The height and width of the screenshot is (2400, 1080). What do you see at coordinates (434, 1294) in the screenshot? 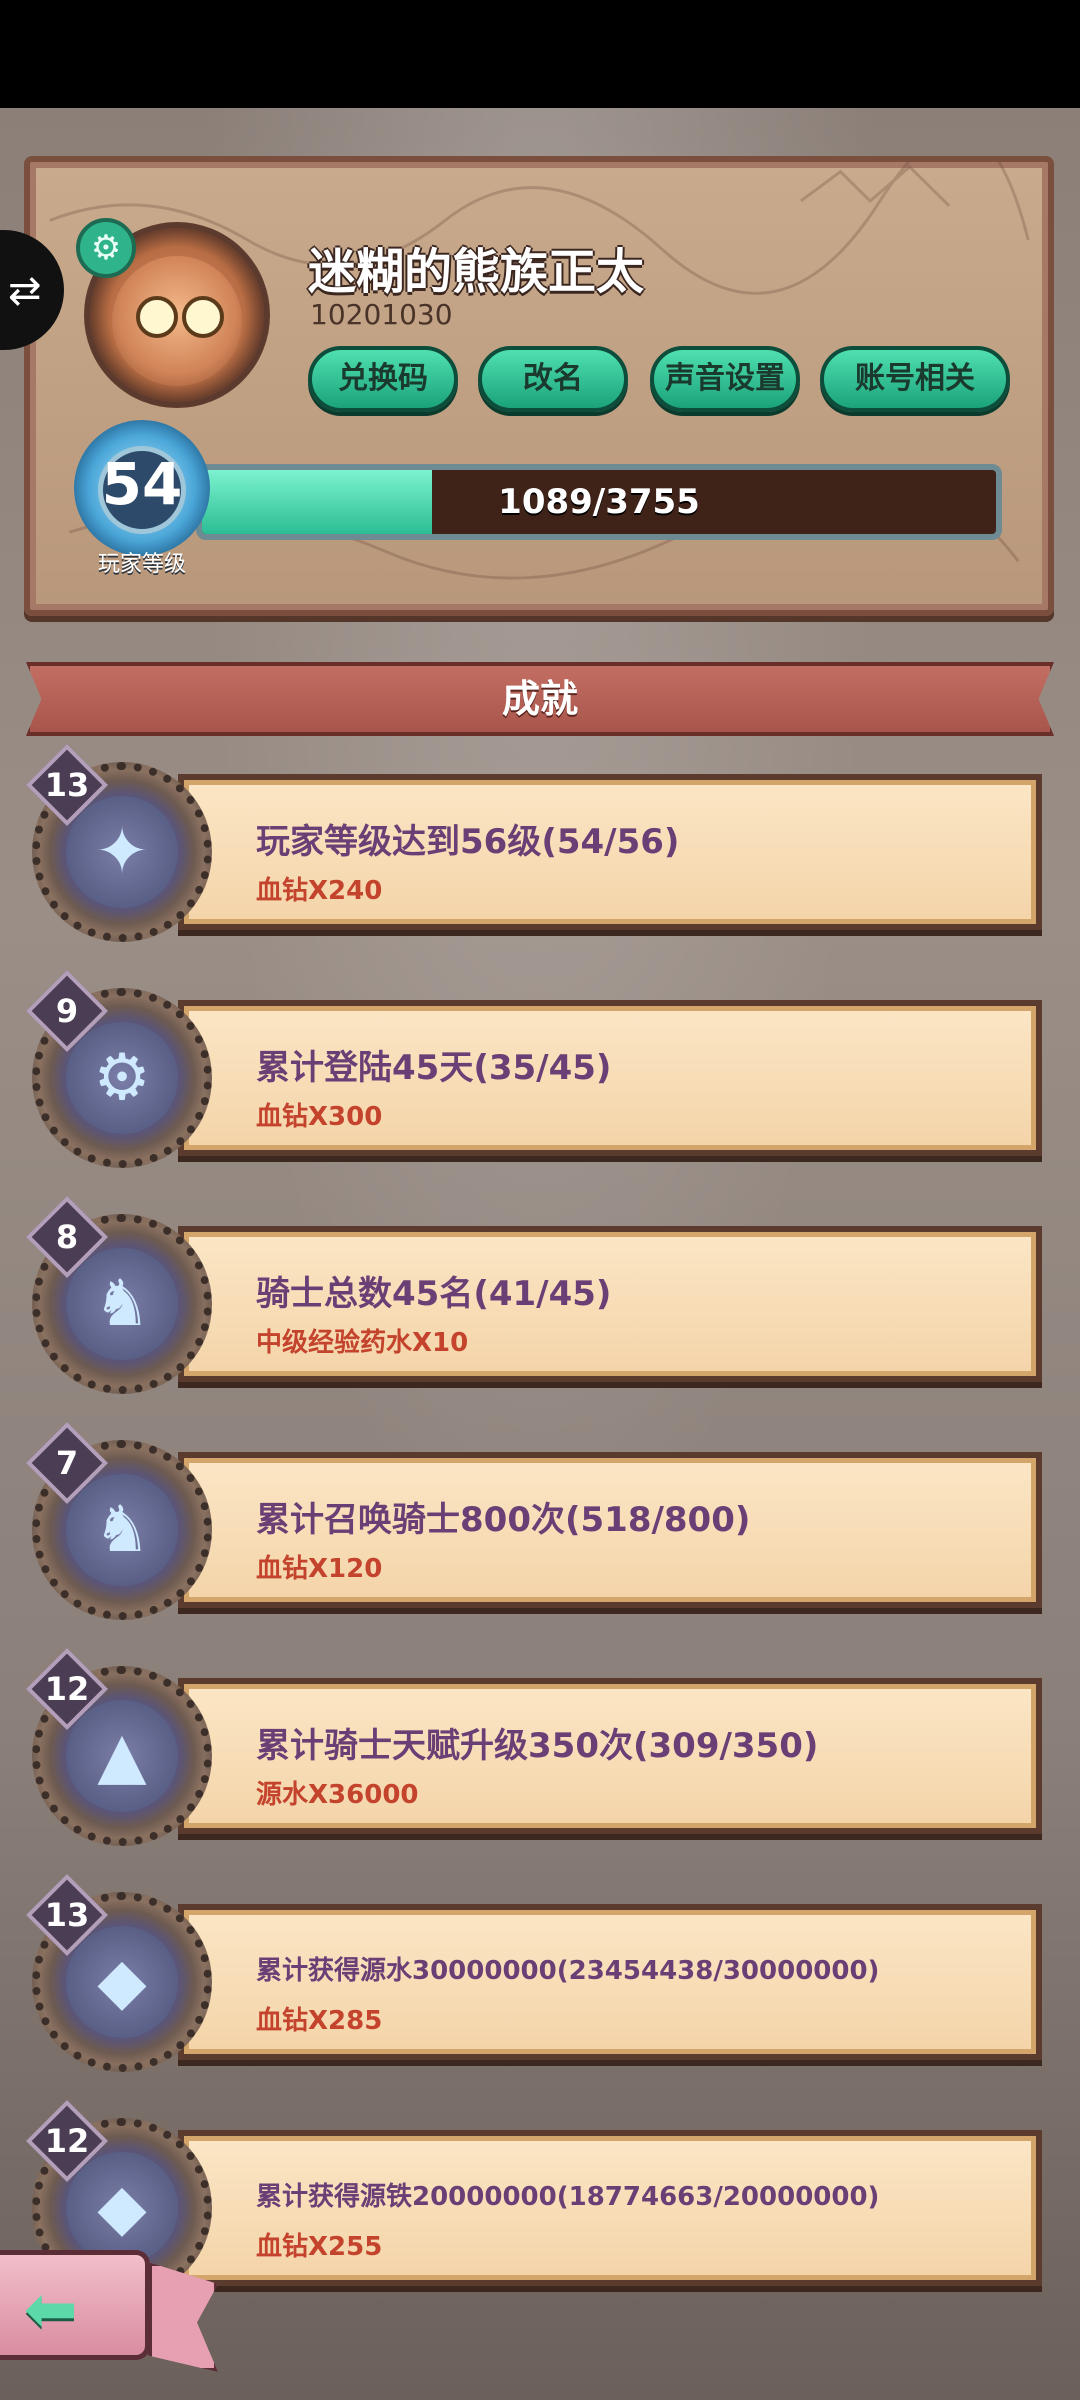
I see `achievement-title: 骑士总数45名(41/45)` at bounding box center [434, 1294].